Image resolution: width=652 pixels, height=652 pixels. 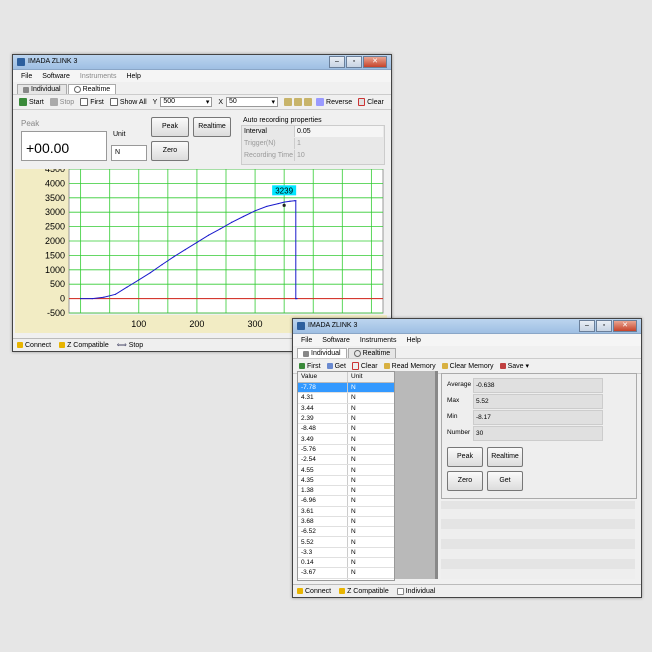 What do you see at coordinates (288, 102) in the screenshot?
I see `zoom-in-icon` at bounding box center [288, 102].